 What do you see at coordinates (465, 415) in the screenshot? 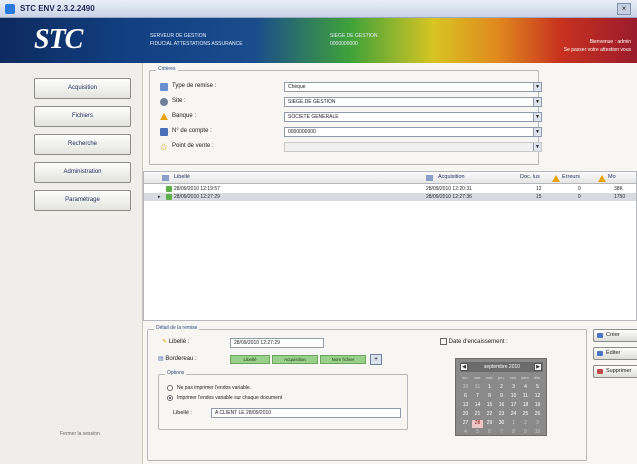
I see `calendar-day: 20` at bounding box center [465, 415].